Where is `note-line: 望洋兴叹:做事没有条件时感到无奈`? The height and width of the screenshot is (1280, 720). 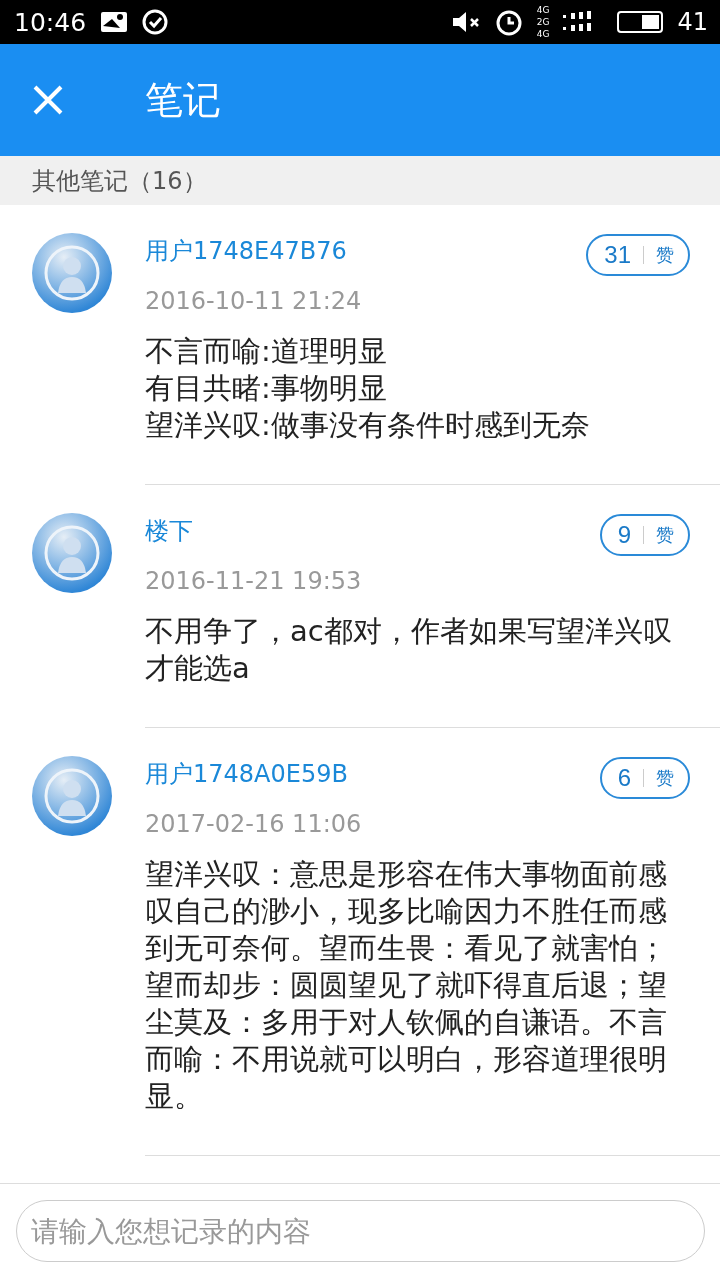 note-line: 望洋兴叹:做事没有条件时感到无奈 is located at coordinates (368, 425).